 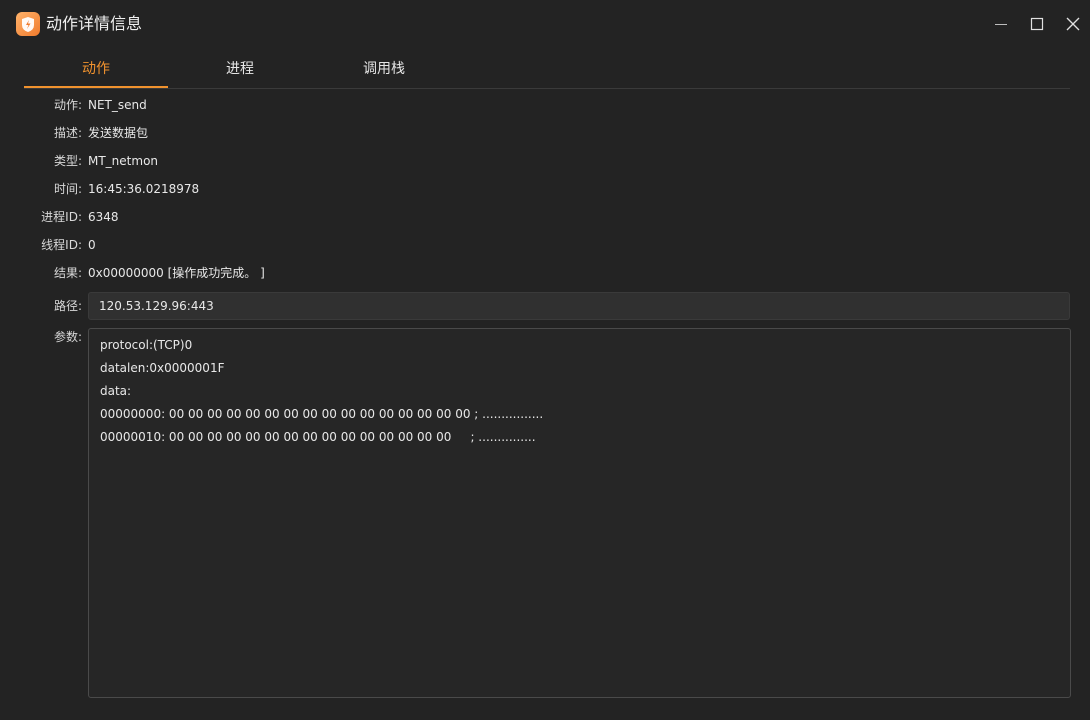 I want to click on field-value: NET_send, so click(x=117, y=105).